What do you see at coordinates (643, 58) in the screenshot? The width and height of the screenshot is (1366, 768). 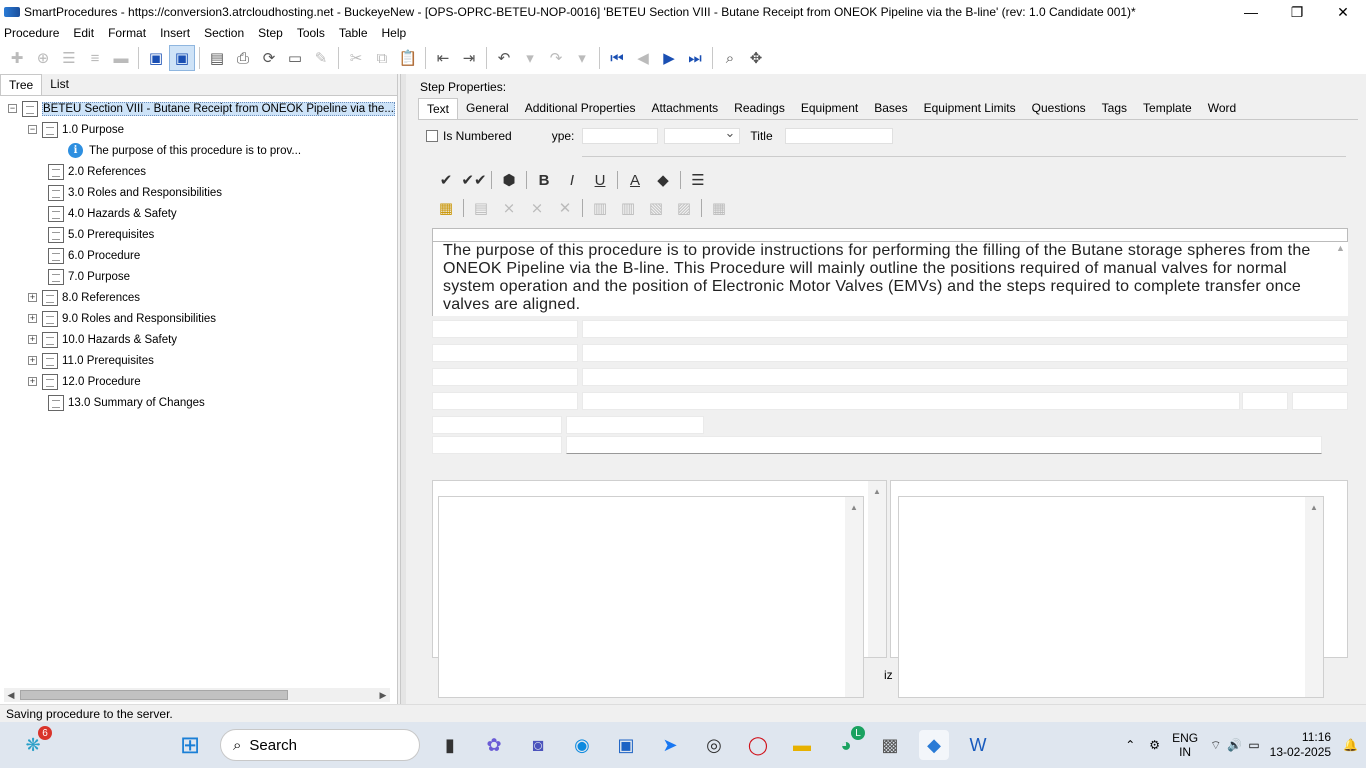 I see `previous-icon: ◀` at bounding box center [643, 58].